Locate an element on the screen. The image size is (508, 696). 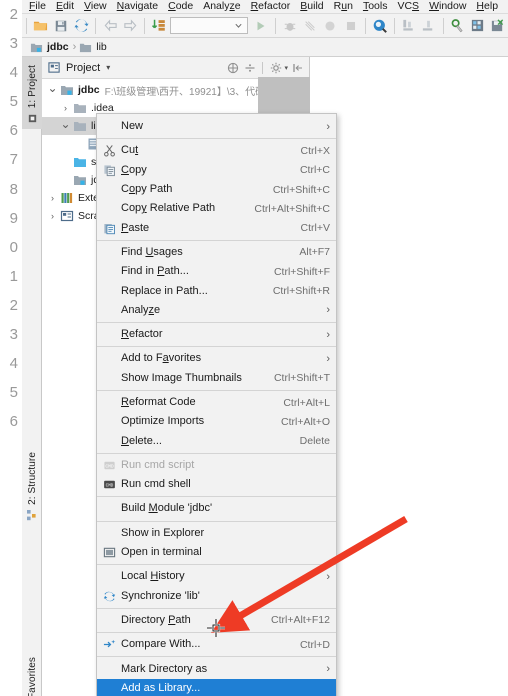
run-configuration-select is located at coordinates (209, 25).